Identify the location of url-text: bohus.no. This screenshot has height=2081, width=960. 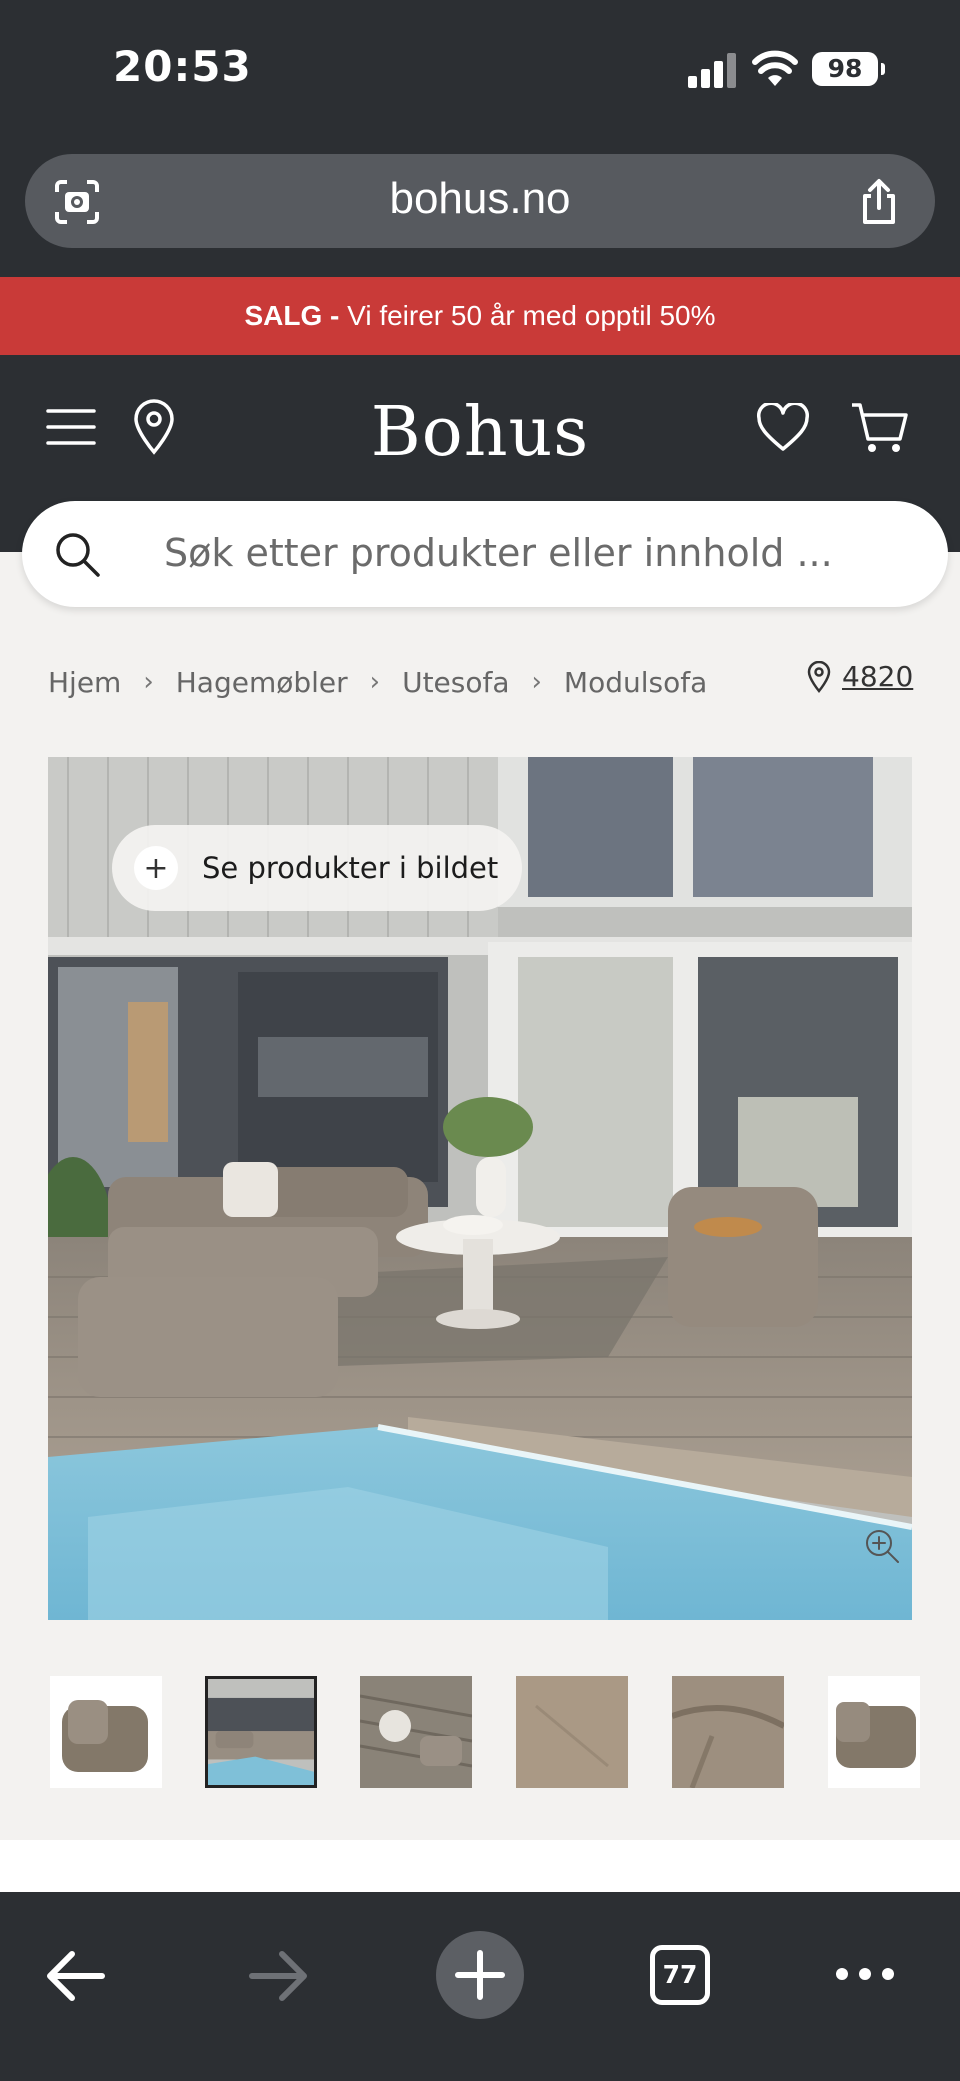
(480, 199).